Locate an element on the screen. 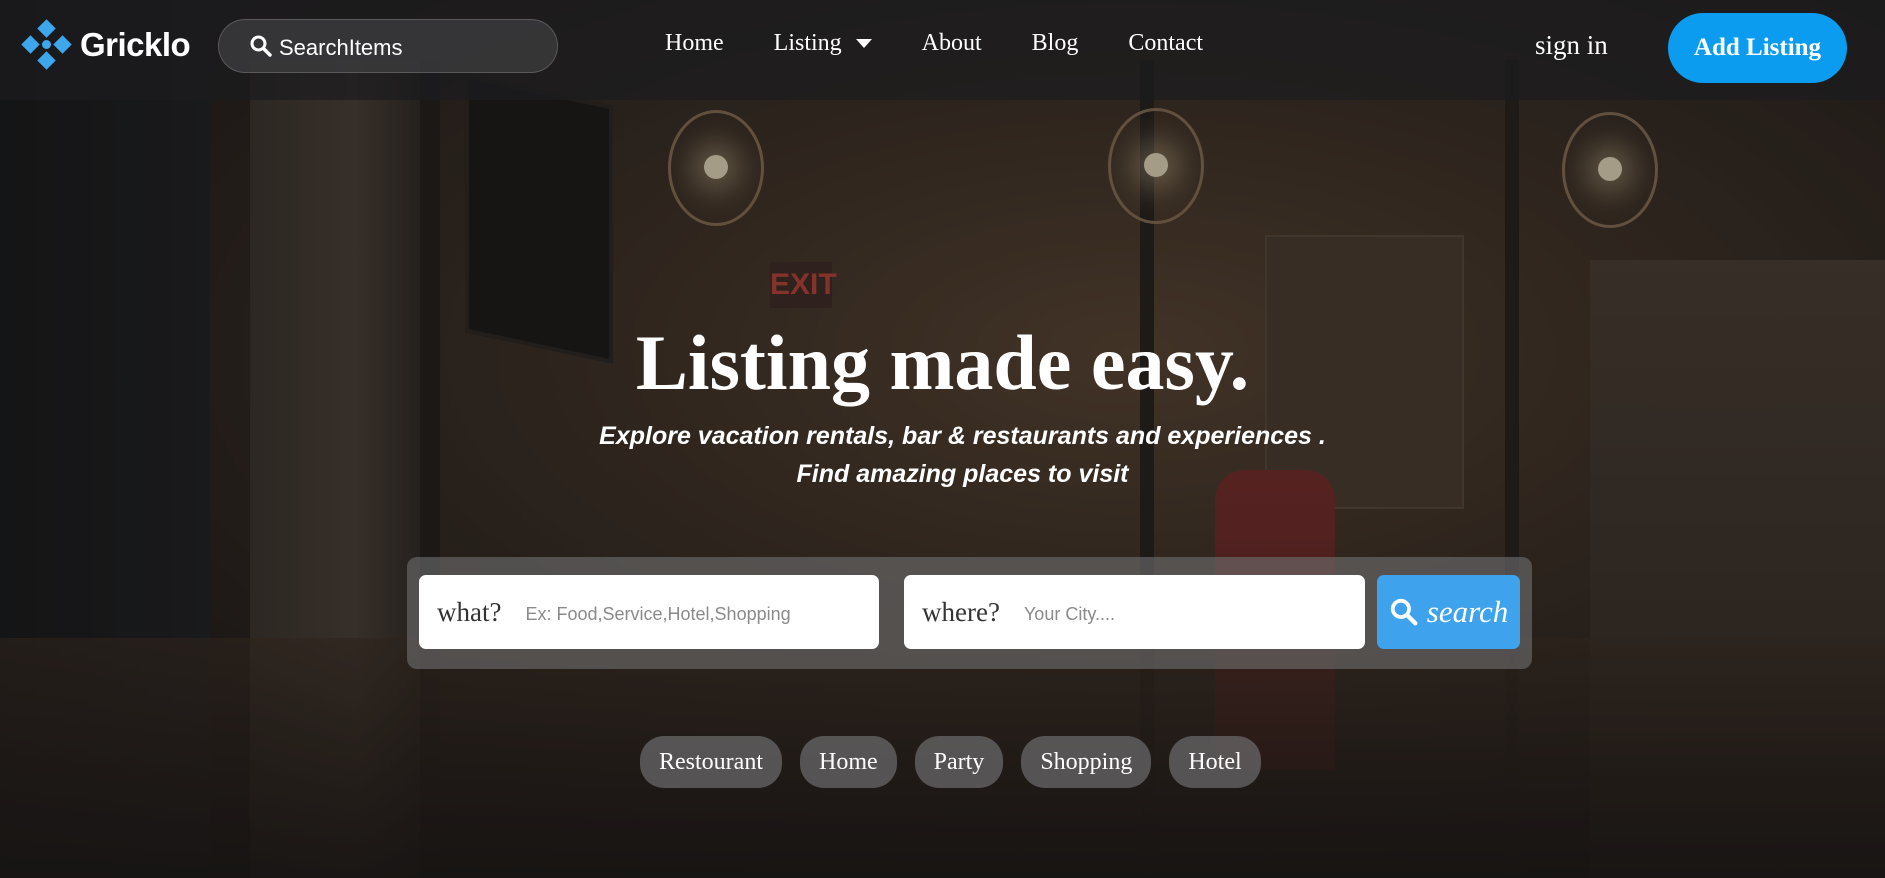  category-chip-party: Party is located at coordinates (959, 762).